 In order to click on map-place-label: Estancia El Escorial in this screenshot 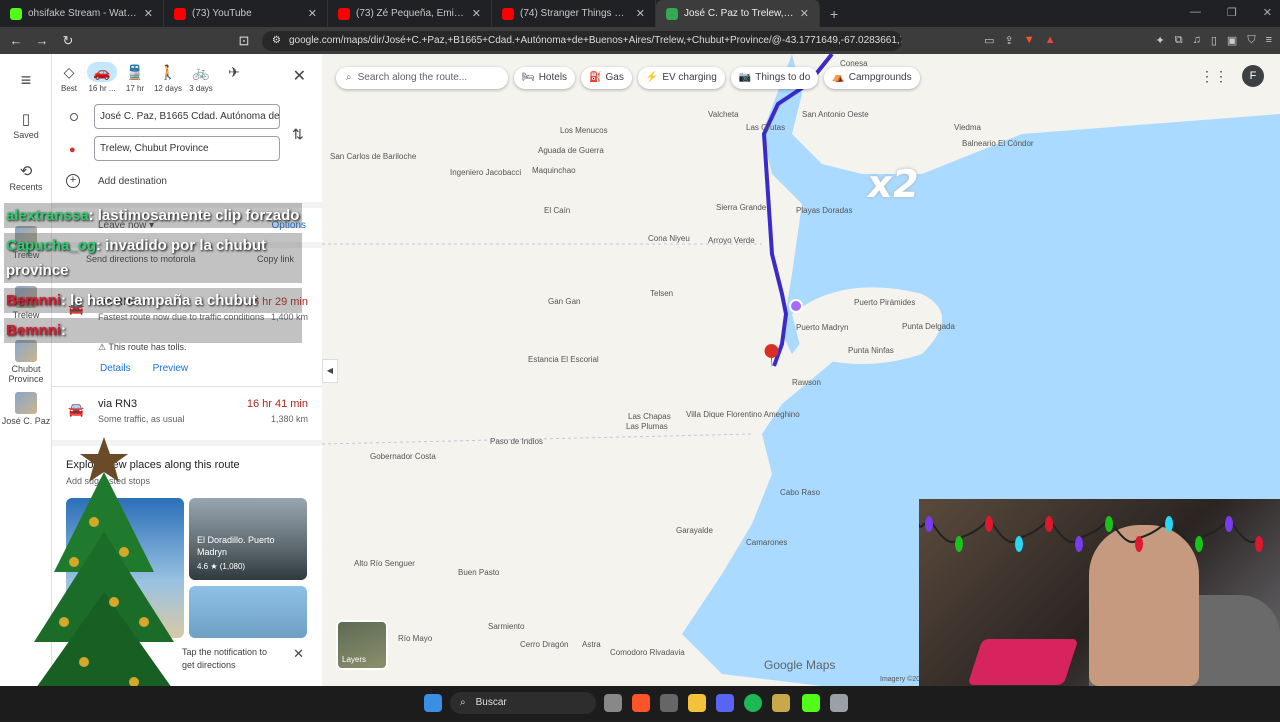, I will do `click(563, 360)`.